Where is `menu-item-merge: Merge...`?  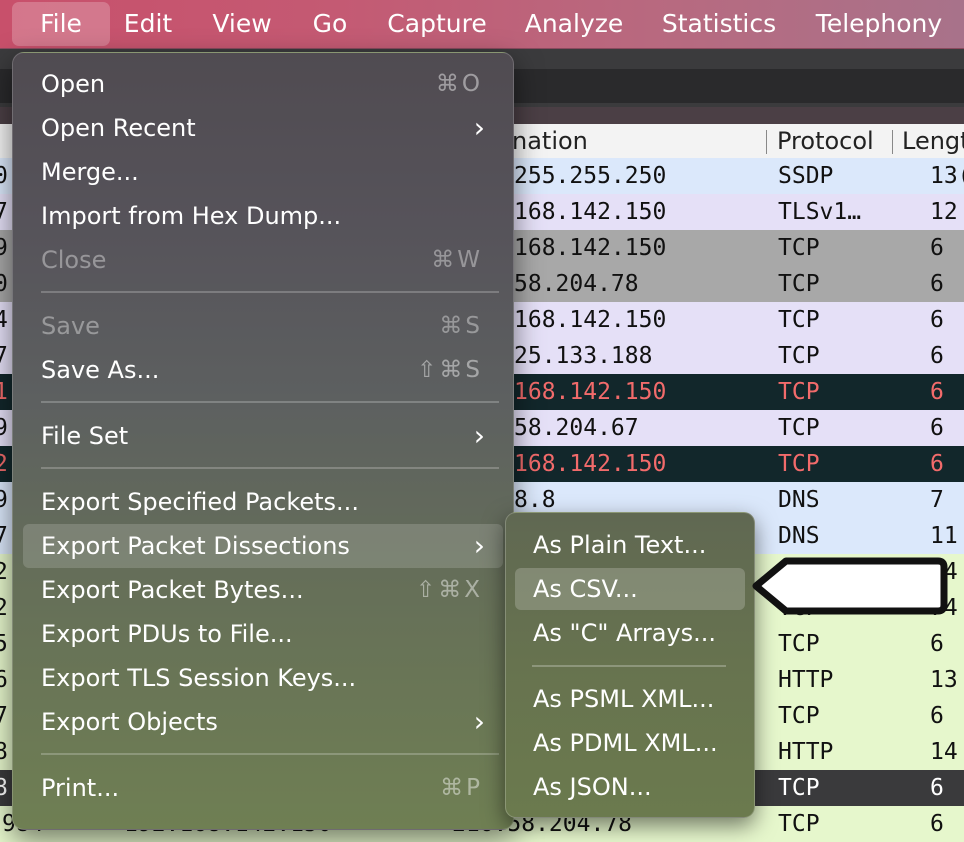
menu-item-merge: Merge... is located at coordinates (263, 172).